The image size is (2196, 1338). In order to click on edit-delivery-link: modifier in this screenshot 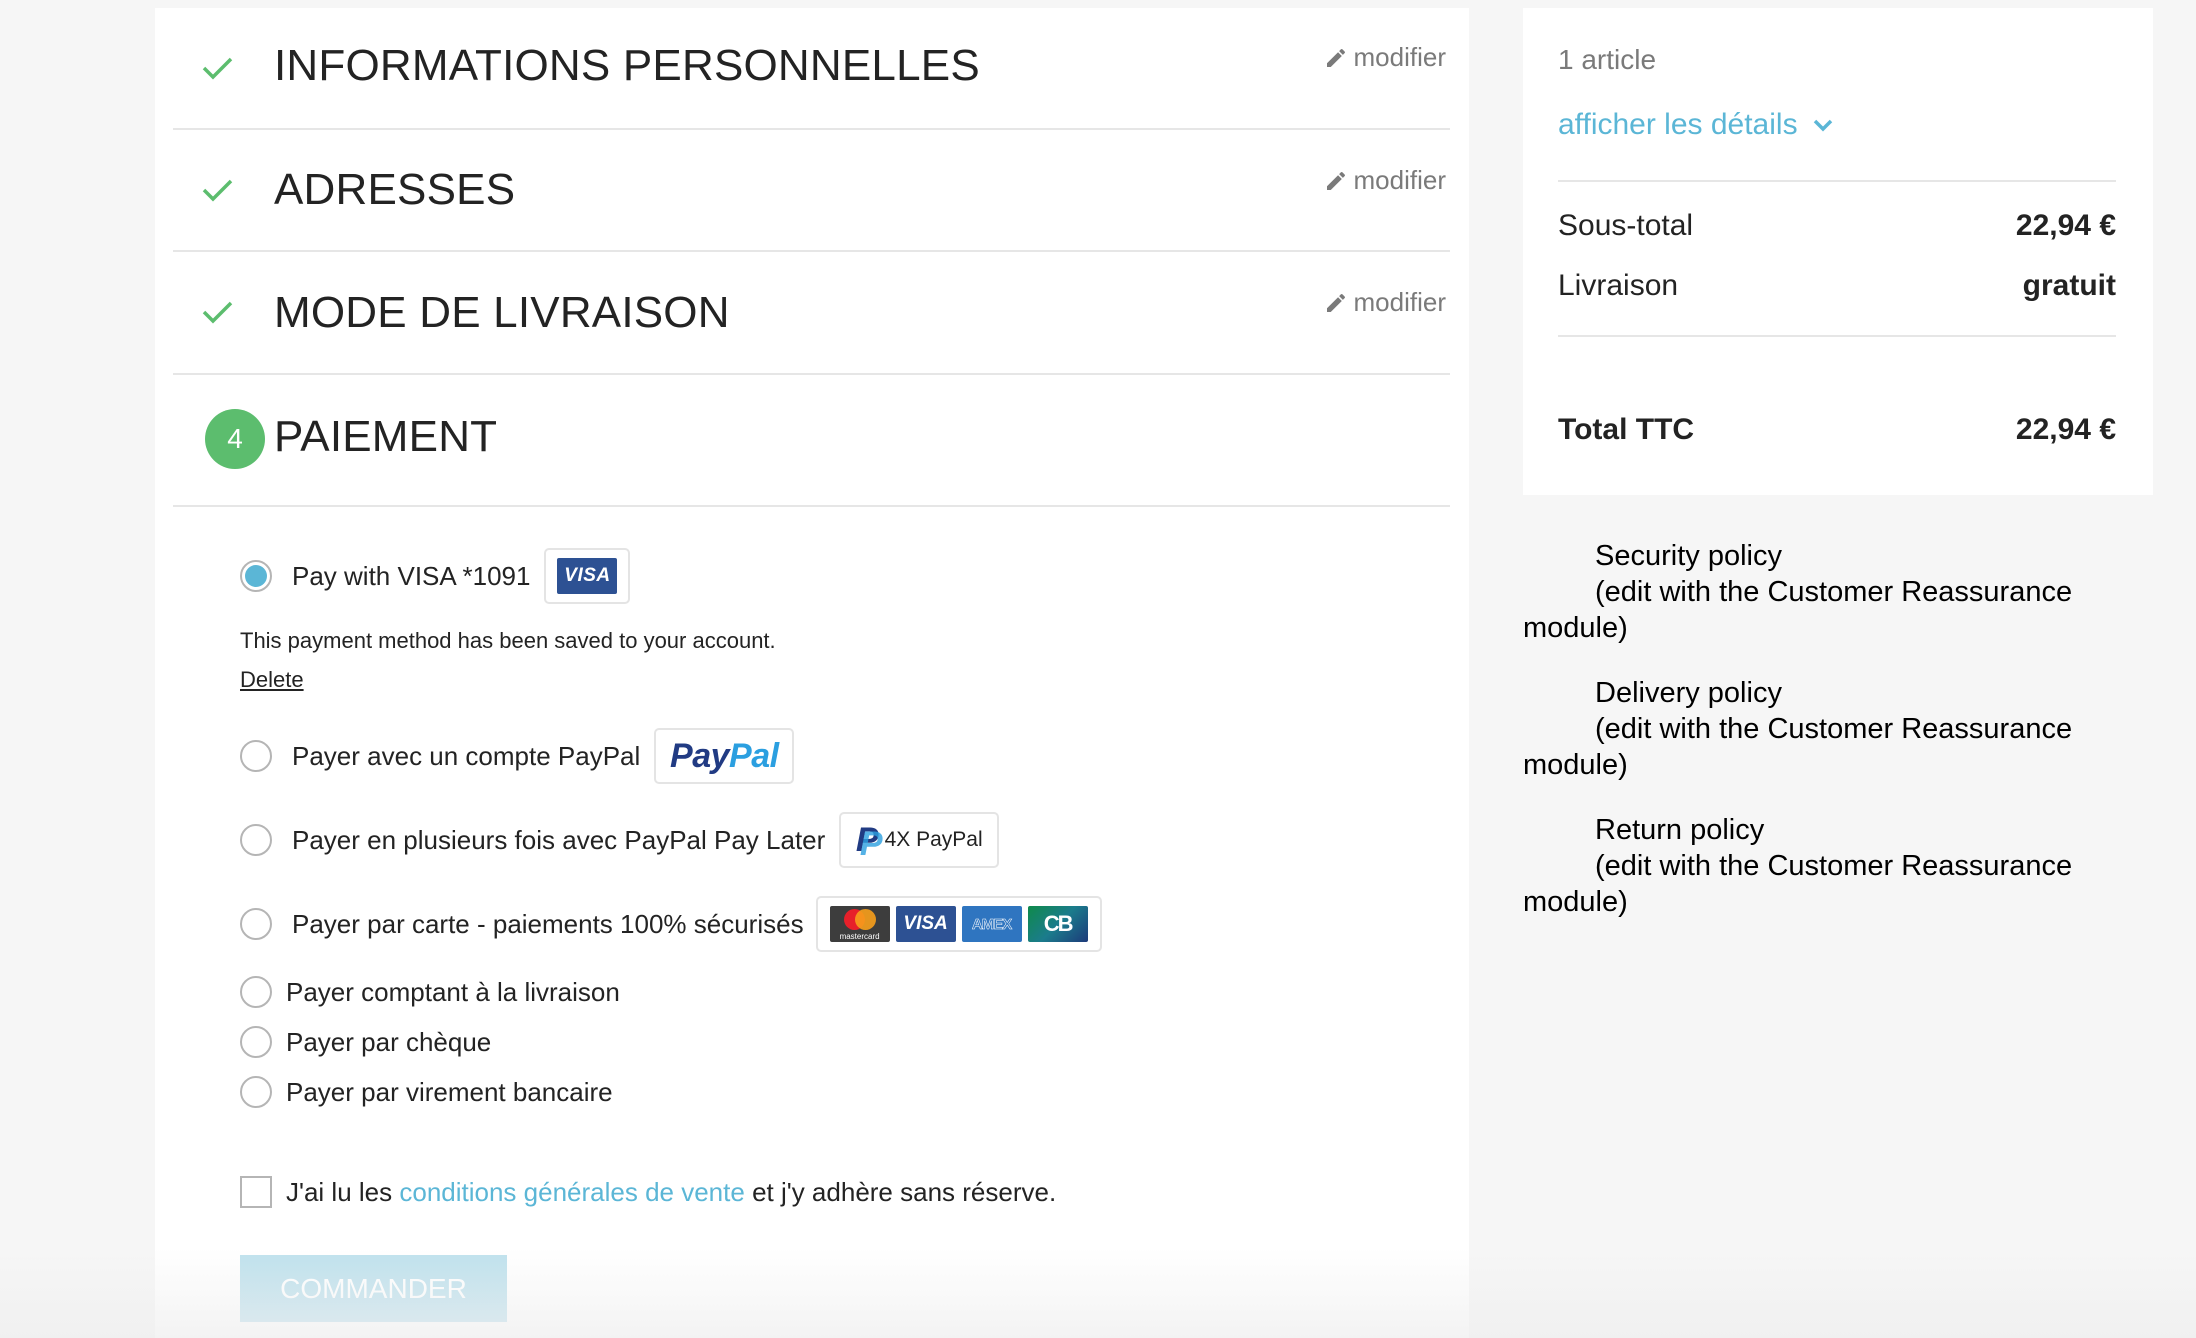, I will do `click(1385, 302)`.